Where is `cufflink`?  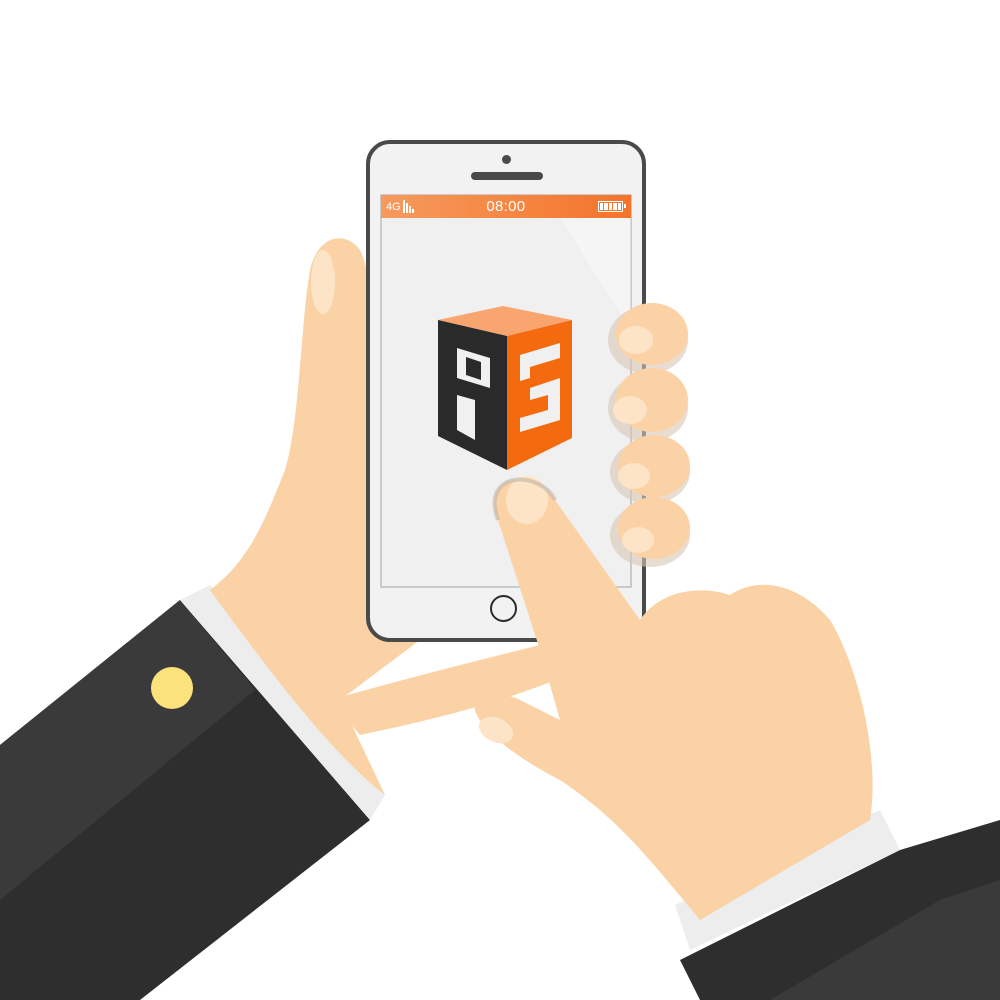
cufflink is located at coordinates (172, 688).